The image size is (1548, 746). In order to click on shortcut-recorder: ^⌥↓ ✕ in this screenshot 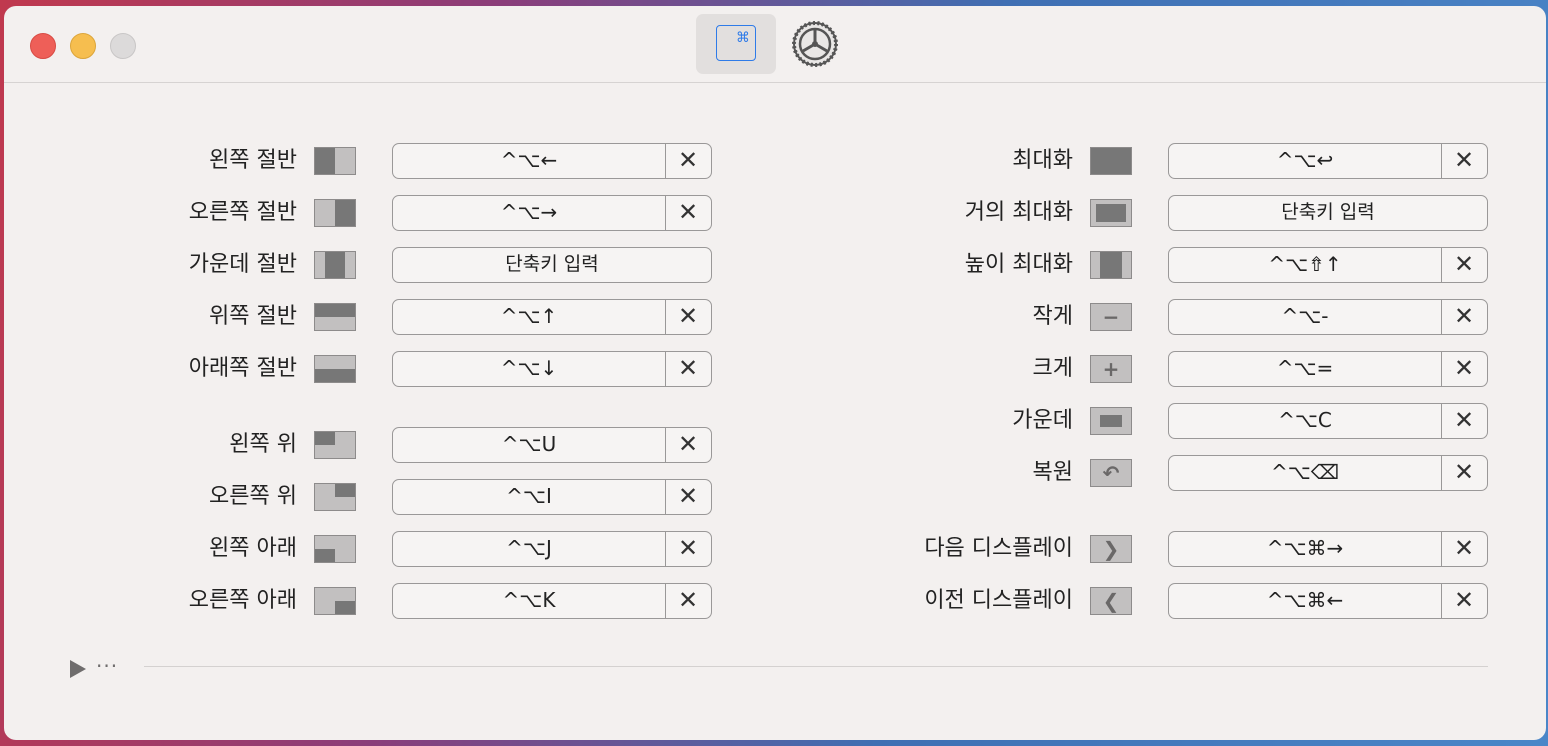, I will do `click(552, 369)`.